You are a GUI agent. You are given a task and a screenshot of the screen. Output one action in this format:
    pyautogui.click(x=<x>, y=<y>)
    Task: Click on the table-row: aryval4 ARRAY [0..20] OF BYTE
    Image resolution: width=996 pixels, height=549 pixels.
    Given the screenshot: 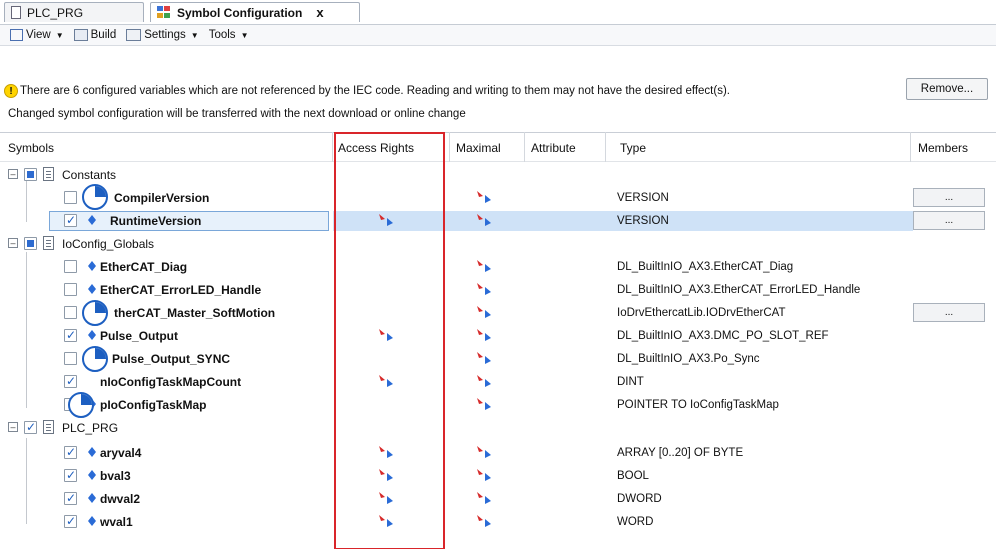 What is the action you would take?
    pyautogui.click(x=498, y=453)
    